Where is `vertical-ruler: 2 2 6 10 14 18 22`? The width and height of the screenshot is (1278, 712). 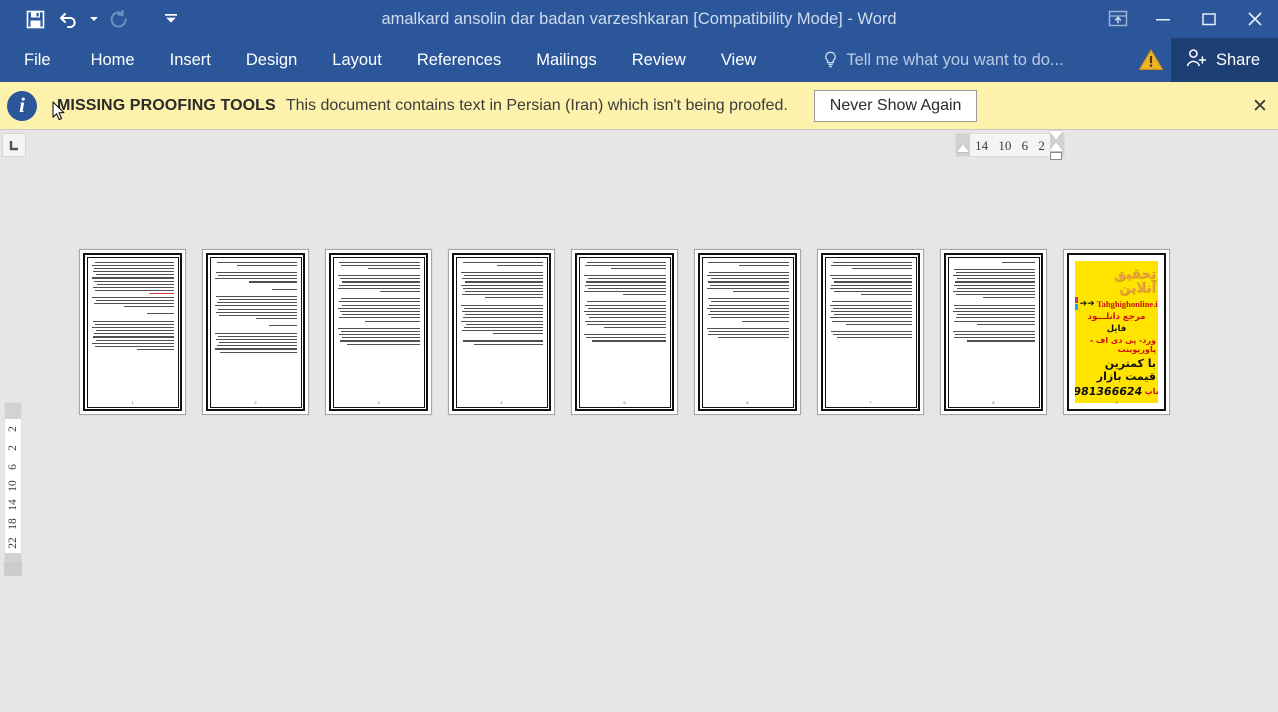
vertical-ruler: 2 2 6 10 14 18 22 is located at coordinates (13, 486).